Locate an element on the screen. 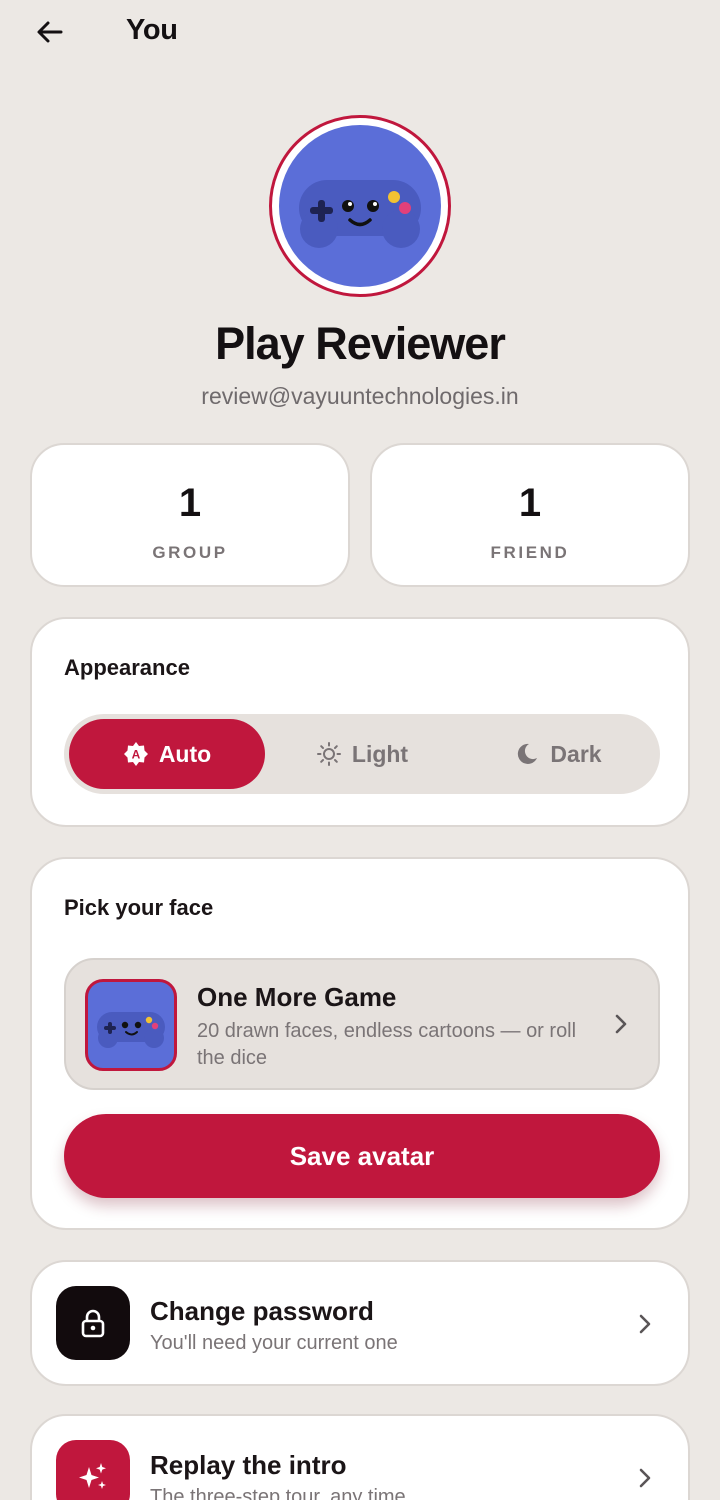 This screenshot has width=720, height=1500. groups-stat-card: 1 GROUP is located at coordinates (190, 515).